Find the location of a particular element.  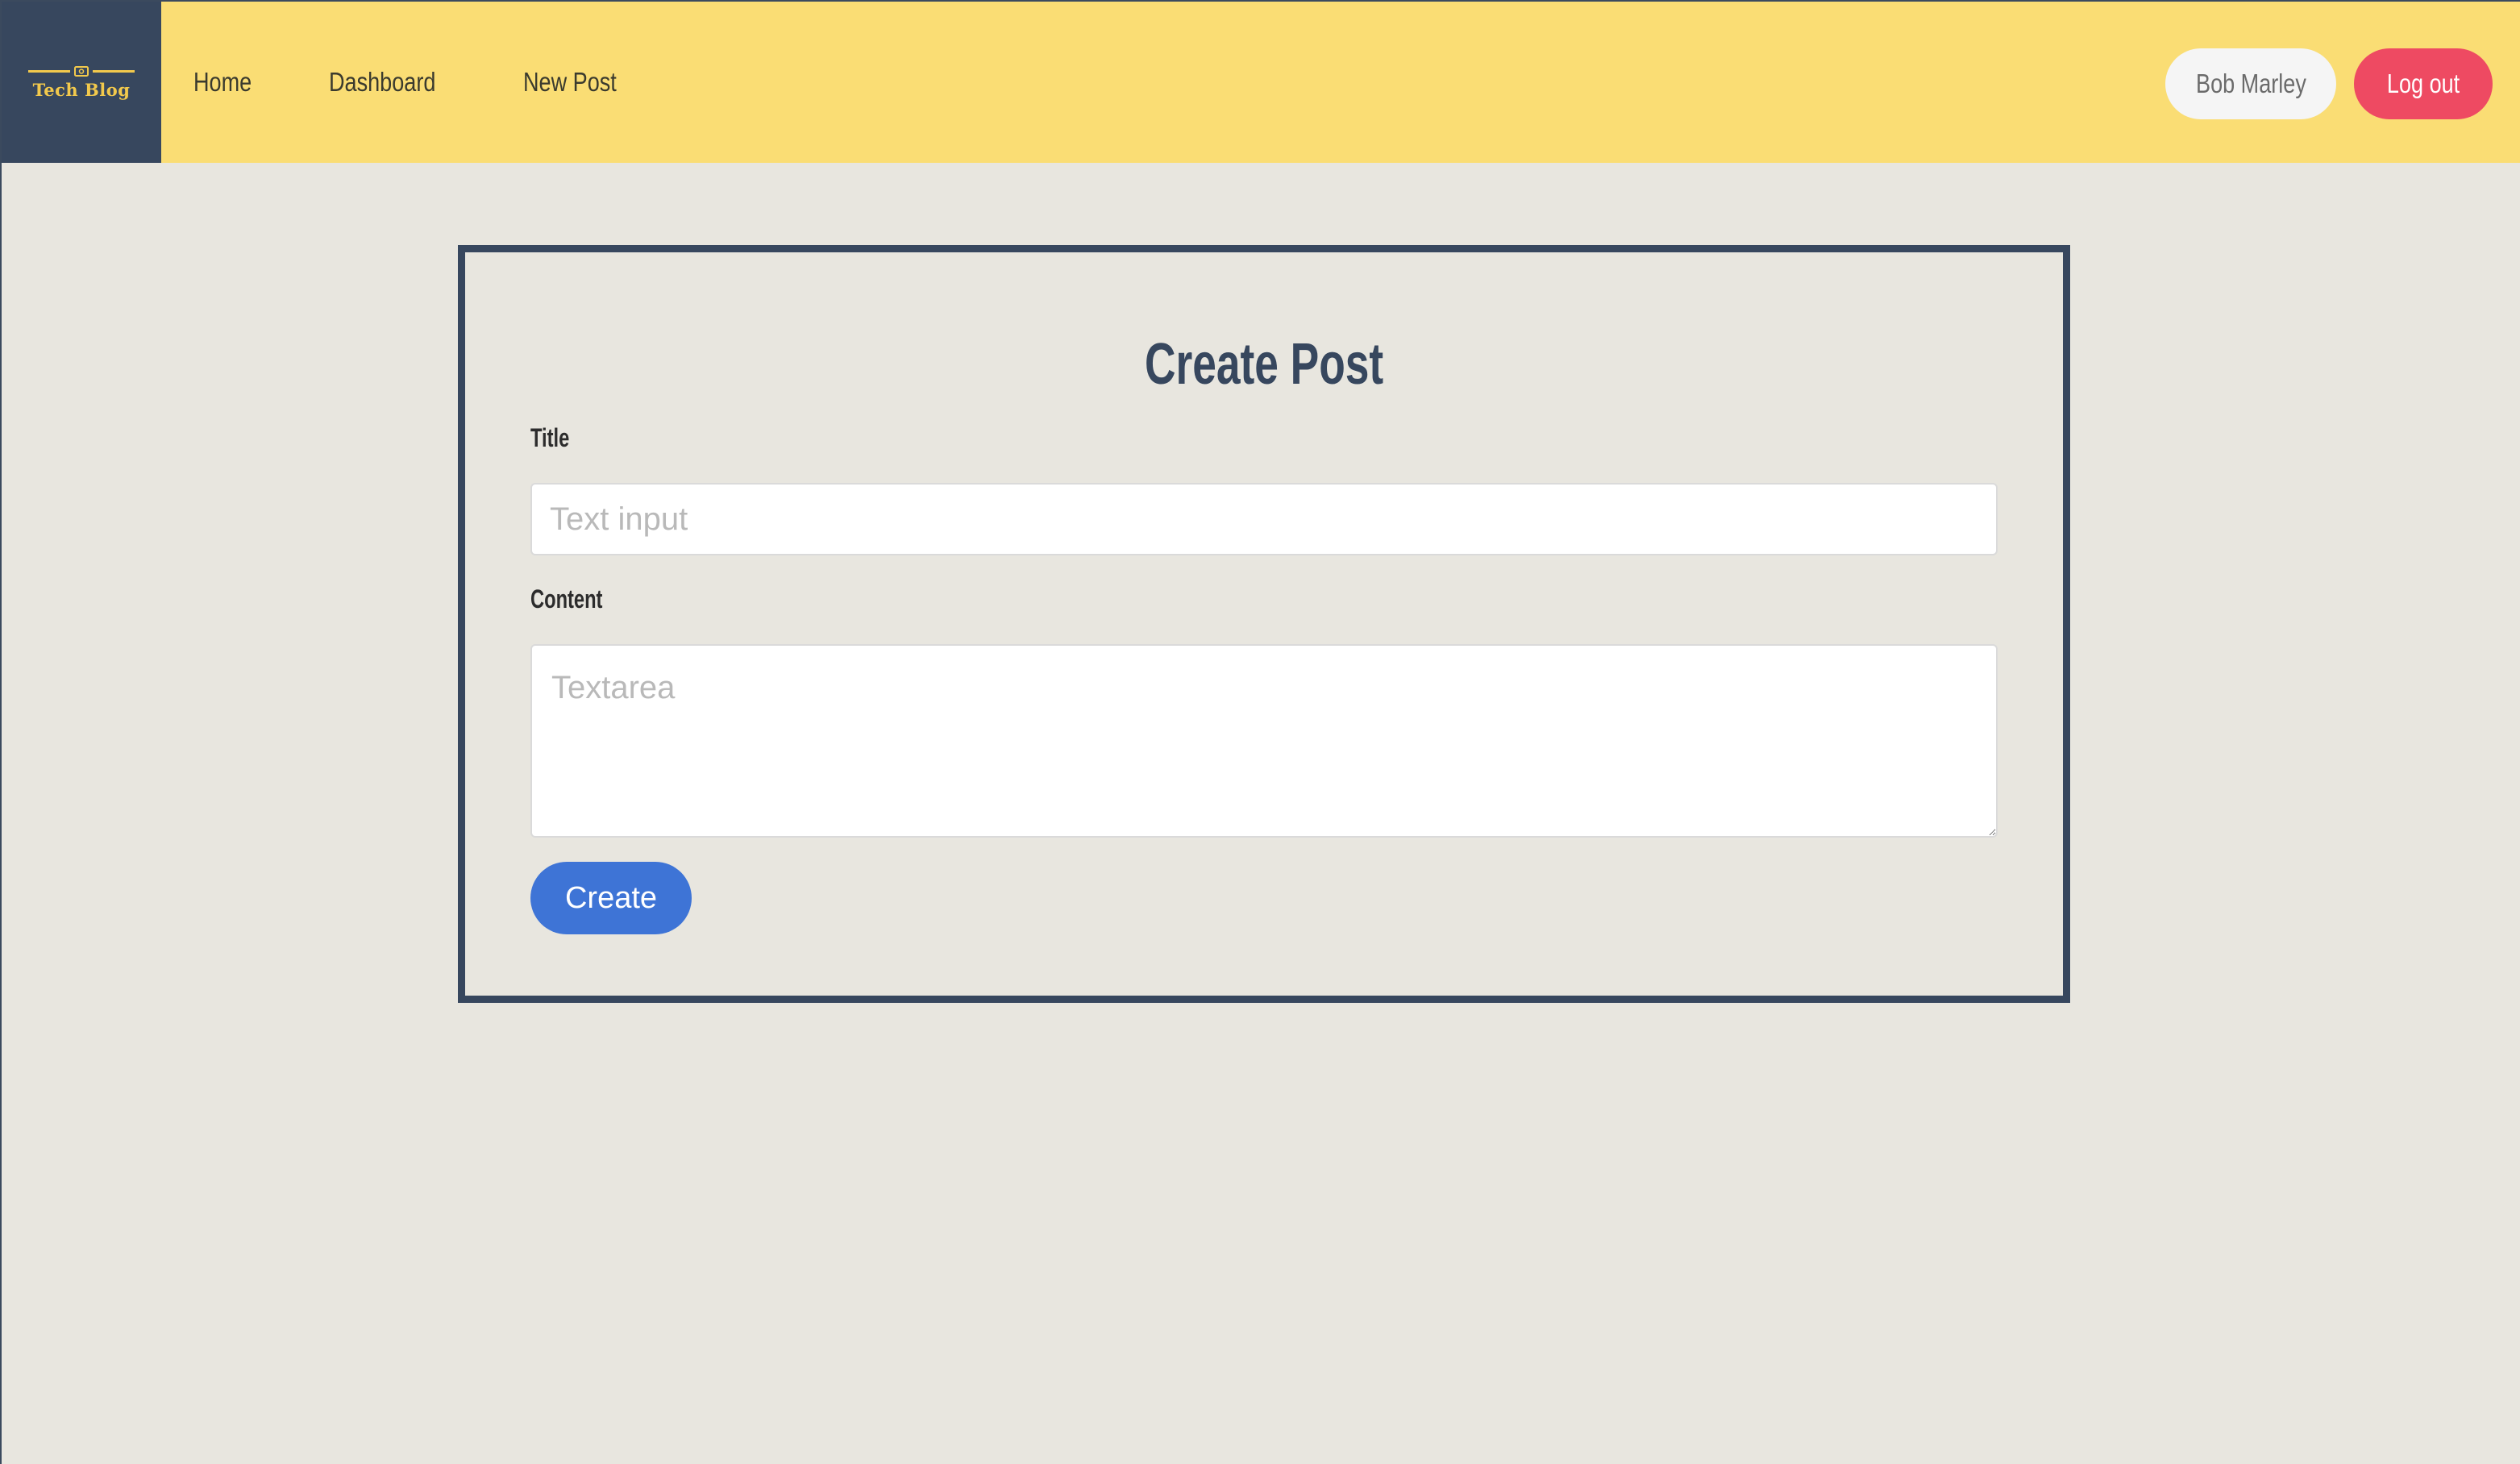

logout-button: Log out is located at coordinates (2423, 84).